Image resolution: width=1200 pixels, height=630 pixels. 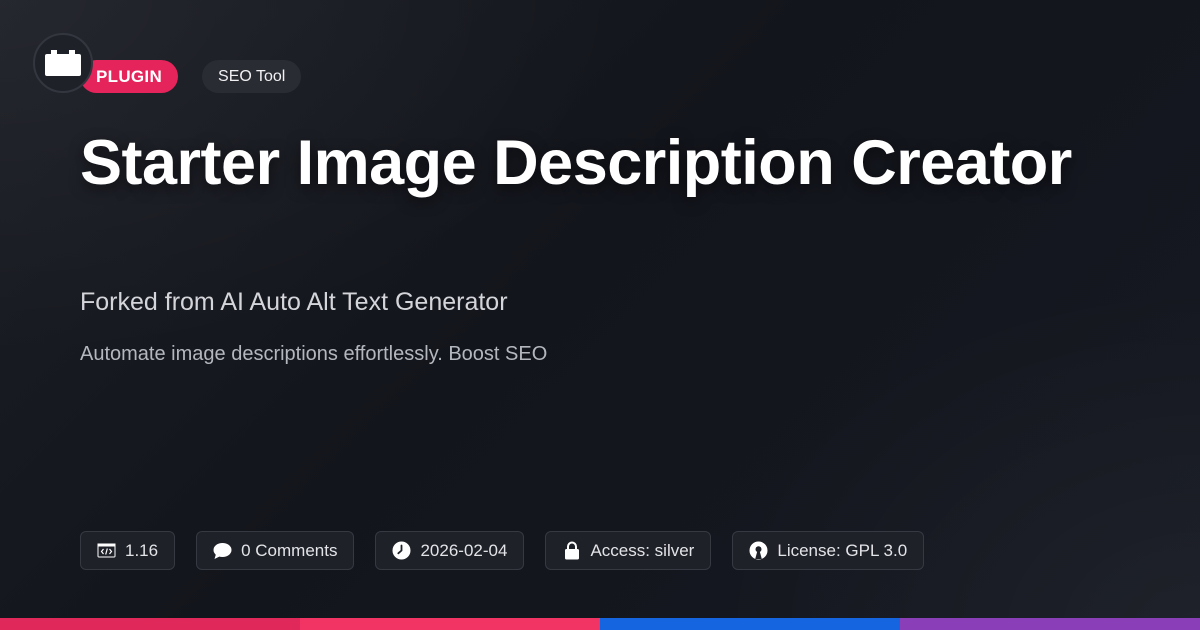 I want to click on chat-bubble-icon, so click(x=222, y=550).